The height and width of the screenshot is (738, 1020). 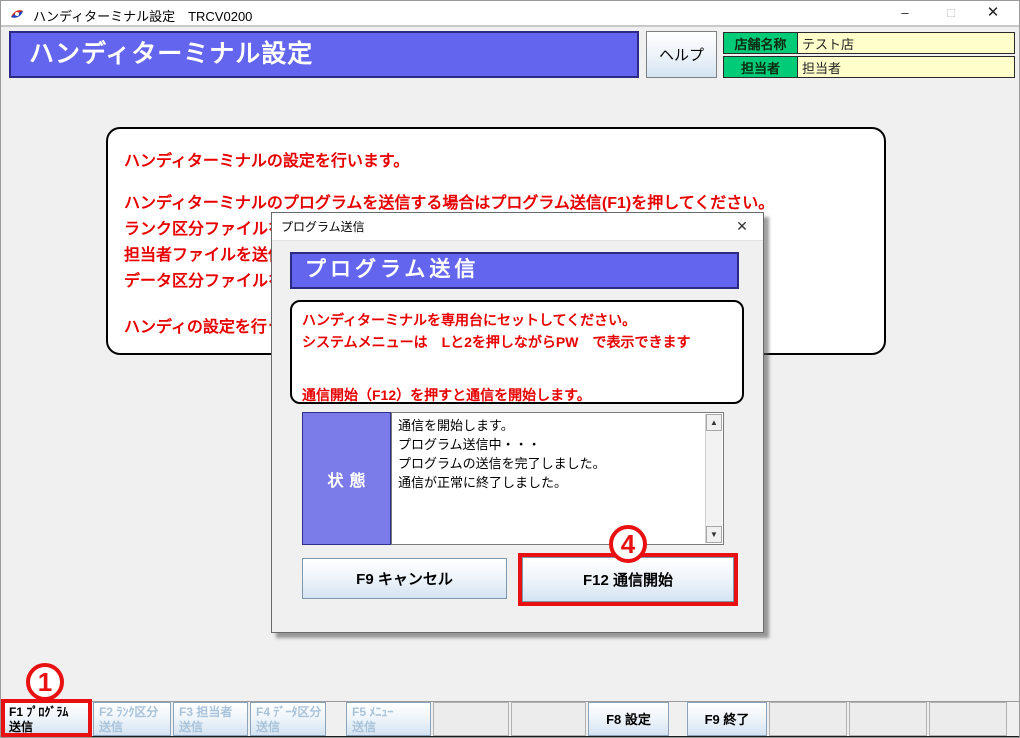 I want to click on fn-cell: F4 ﾃﾞｰﾀ区分 送信, so click(x=288, y=719).